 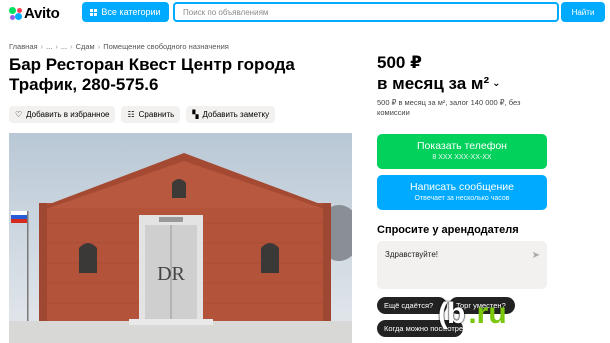 What do you see at coordinates (68, 114) in the screenshot?
I see `favorite-label: Добавить в избранное` at bounding box center [68, 114].